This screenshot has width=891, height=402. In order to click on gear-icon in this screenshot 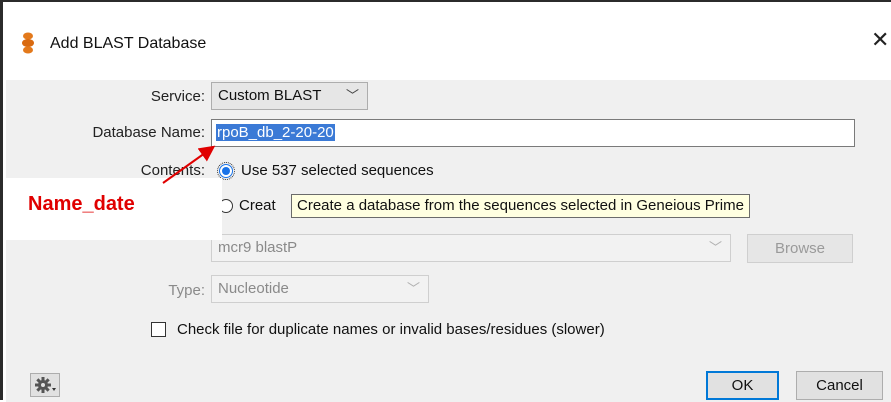, I will do `click(45, 385)`.